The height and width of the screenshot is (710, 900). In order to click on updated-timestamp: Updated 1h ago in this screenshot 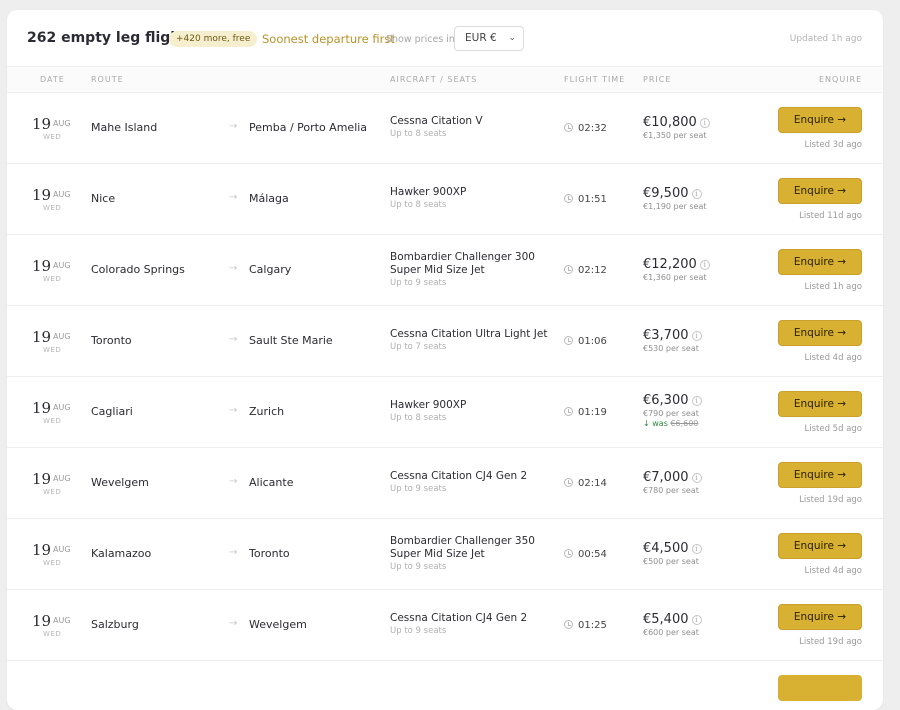, I will do `click(825, 39)`.